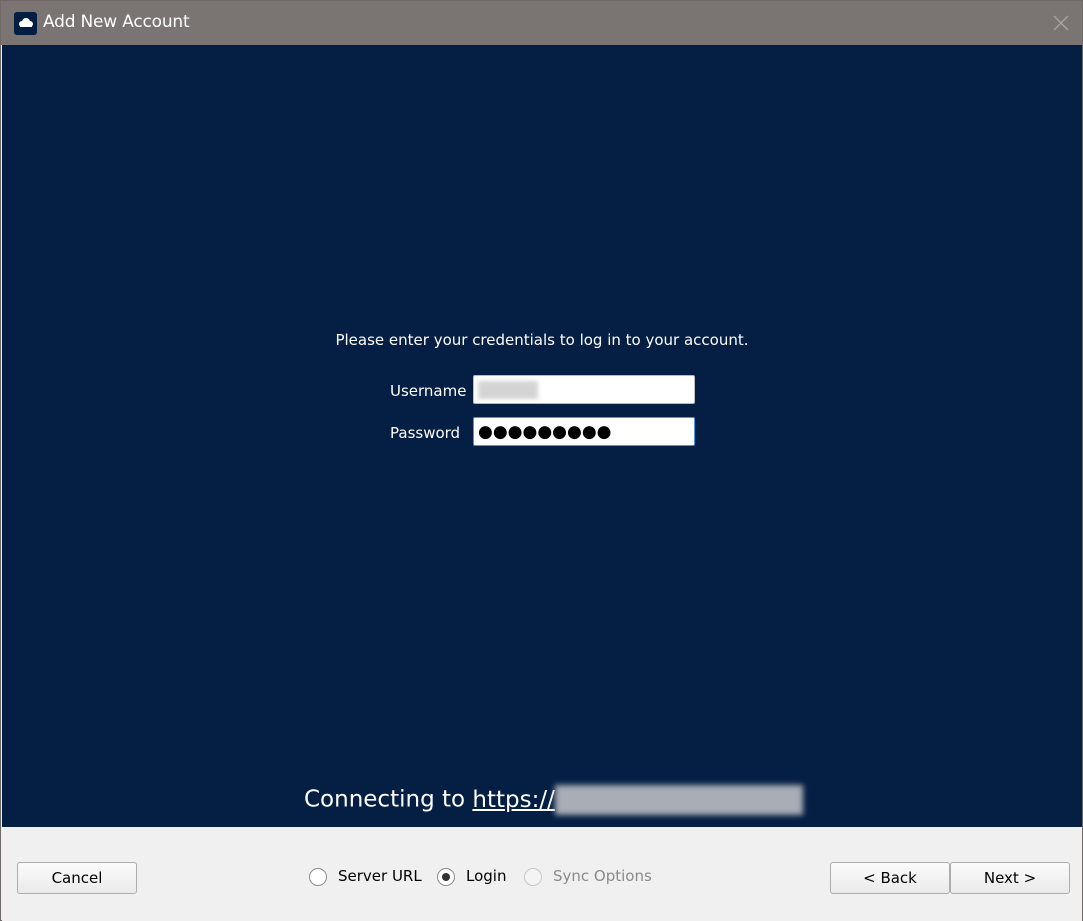 The image size is (1083, 921). What do you see at coordinates (25, 23) in the screenshot?
I see `cloud-icon` at bounding box center [25, 23].